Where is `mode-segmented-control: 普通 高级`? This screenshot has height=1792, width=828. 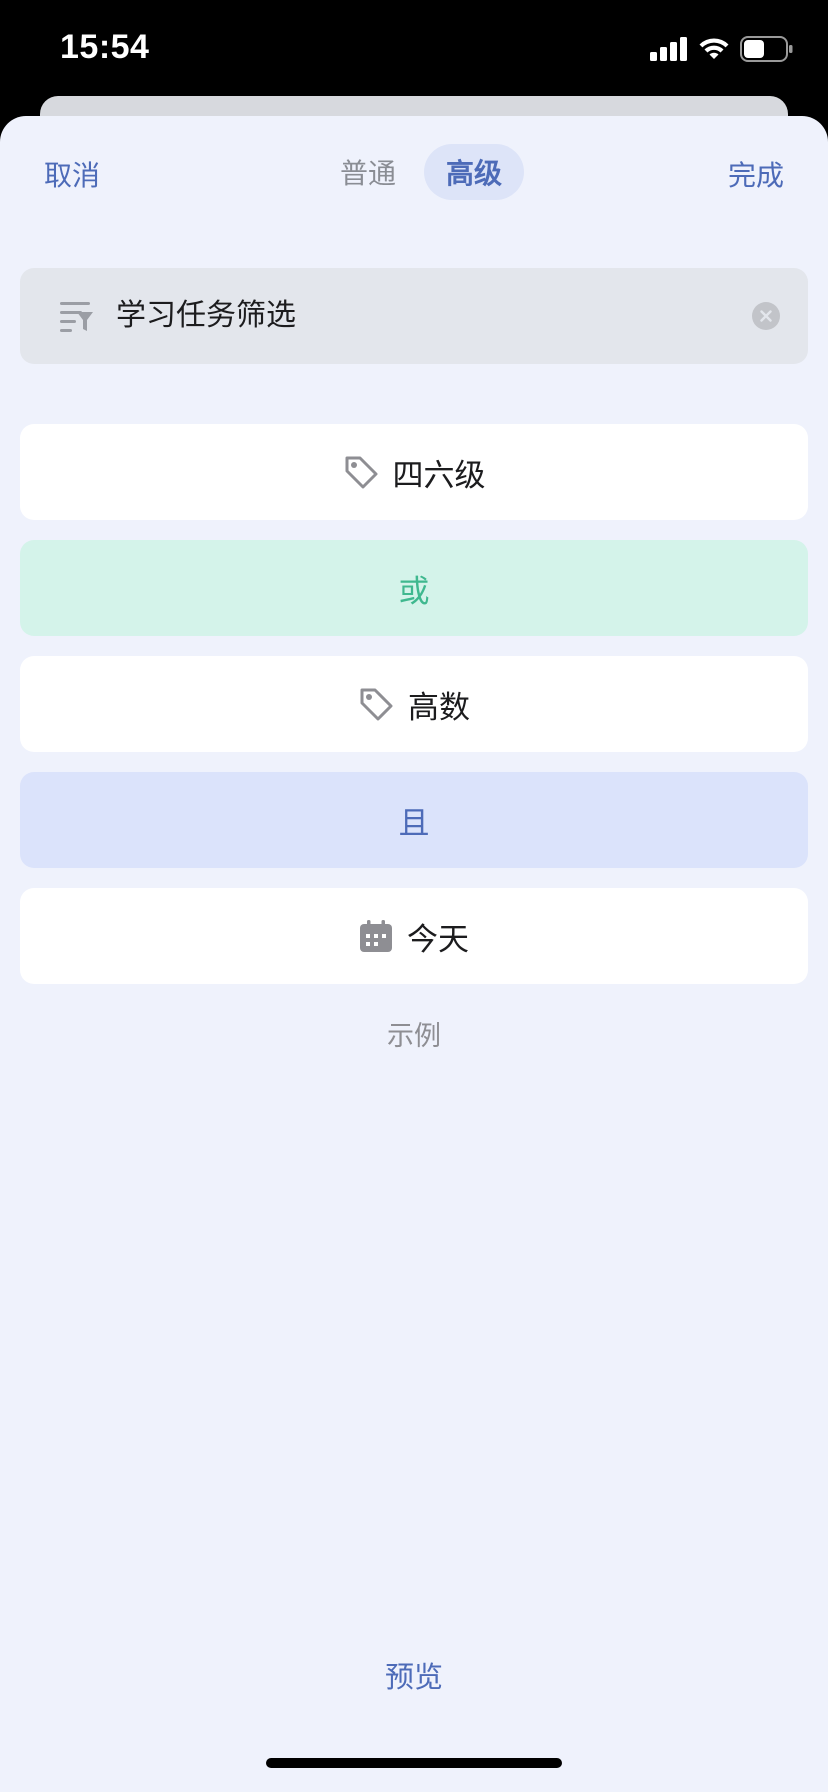
mode-segmented-control: 普通 高级 is located at coordinates (421, 172).